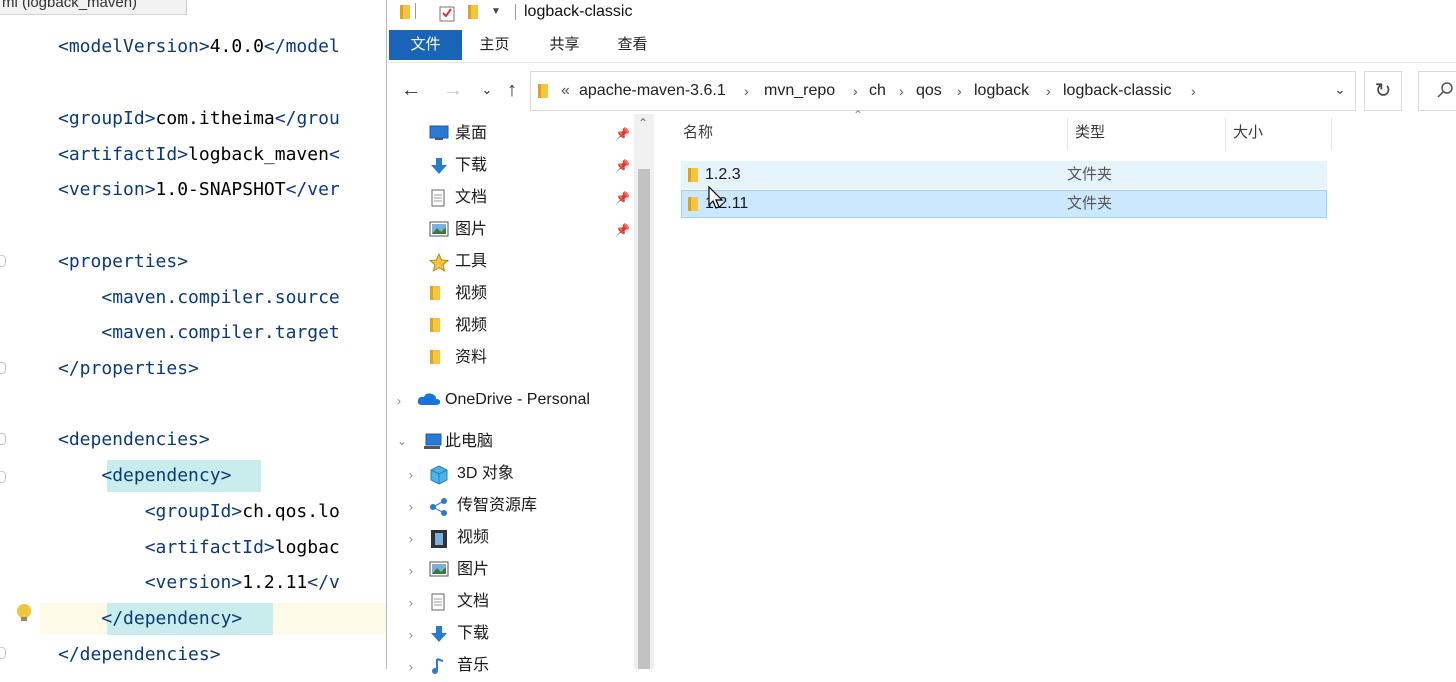 The height and width of the screenshot is (682, 1456). I want to click on forward-button: →, so click(453, 90).